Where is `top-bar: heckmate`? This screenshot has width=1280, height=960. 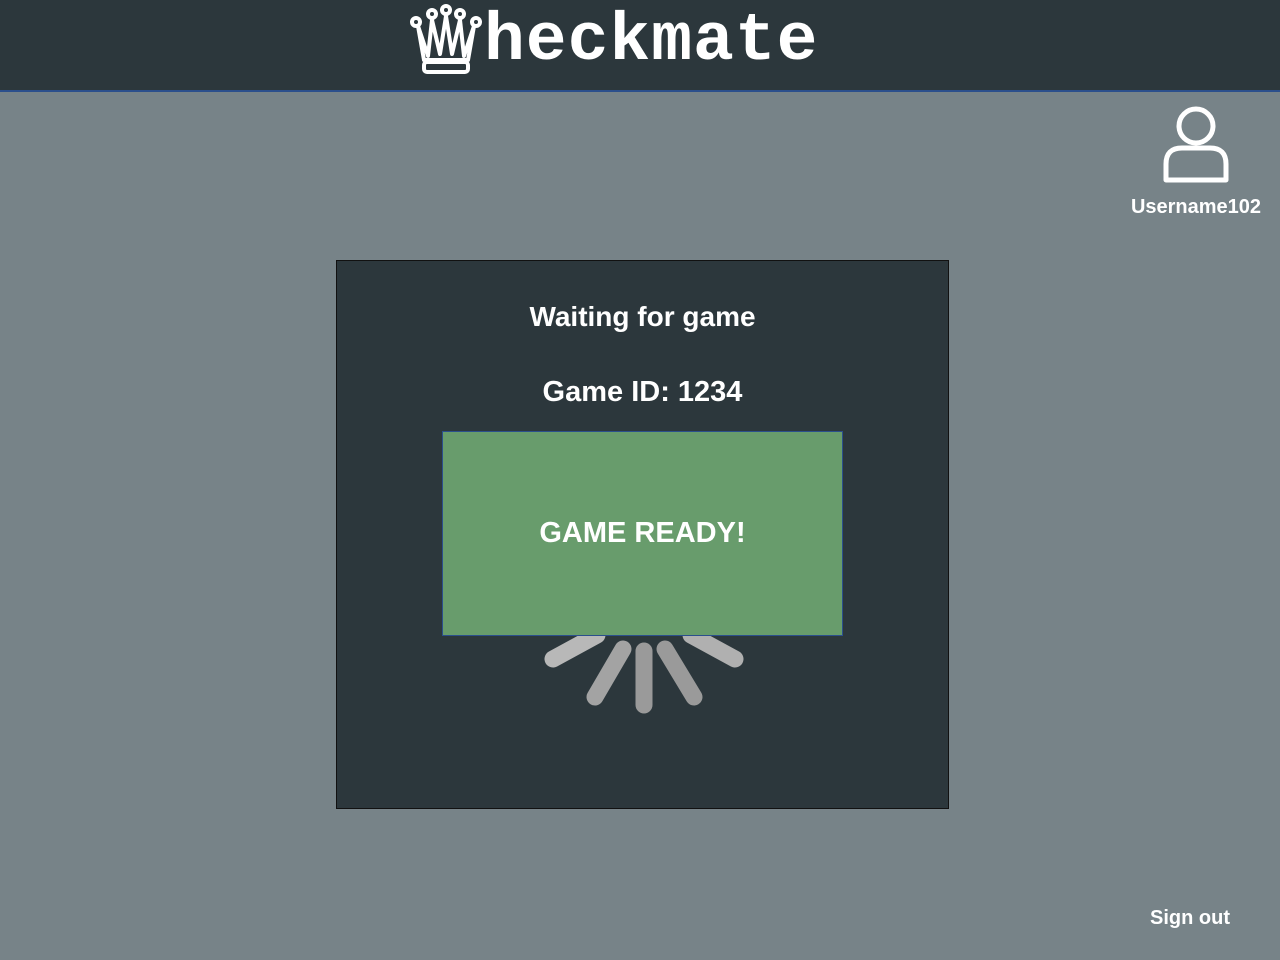 top-bar: heckmate is located at coordinates (640, 46).